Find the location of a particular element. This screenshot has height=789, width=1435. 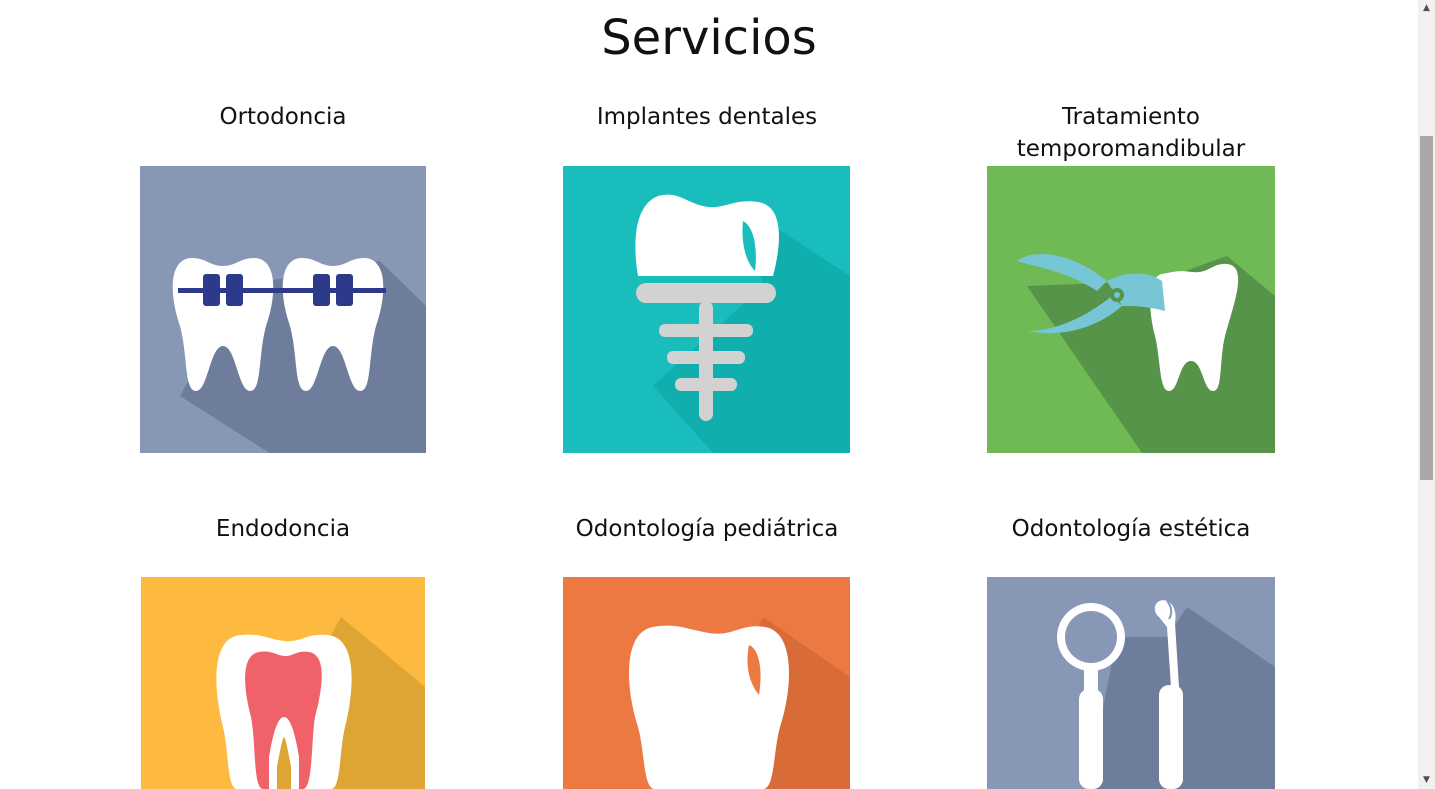

scroll-down-arrow-icon: ▼ is located at coordinates (1426, 780).